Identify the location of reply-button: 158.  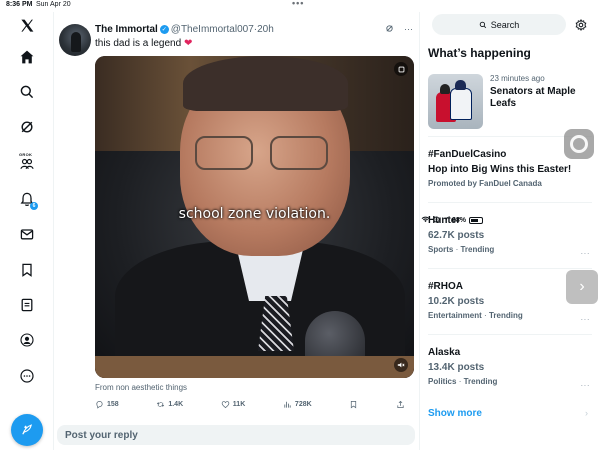
(107, 404).